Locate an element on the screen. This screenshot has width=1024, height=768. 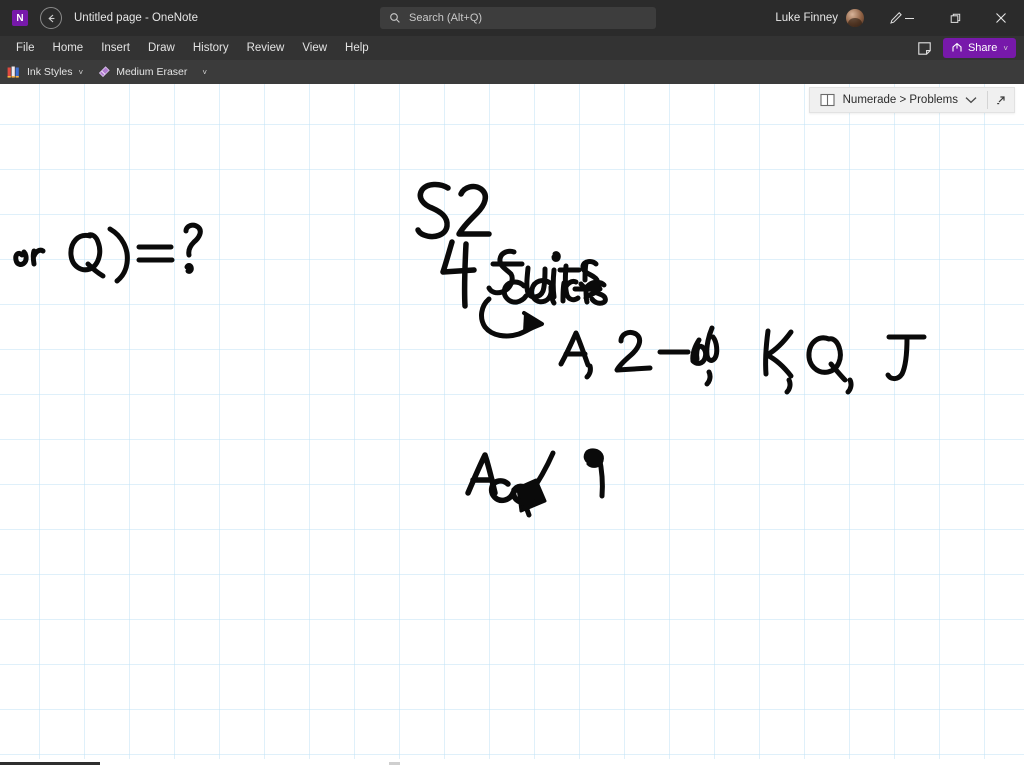
minimize-icon is located at coordinates (909, 18).